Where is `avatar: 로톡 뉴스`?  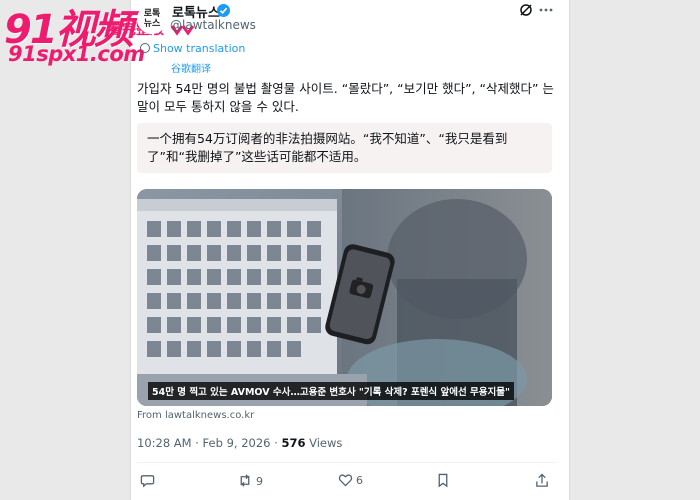
avatar: 로톡 뉴스 is located at coordinates (152, 19).